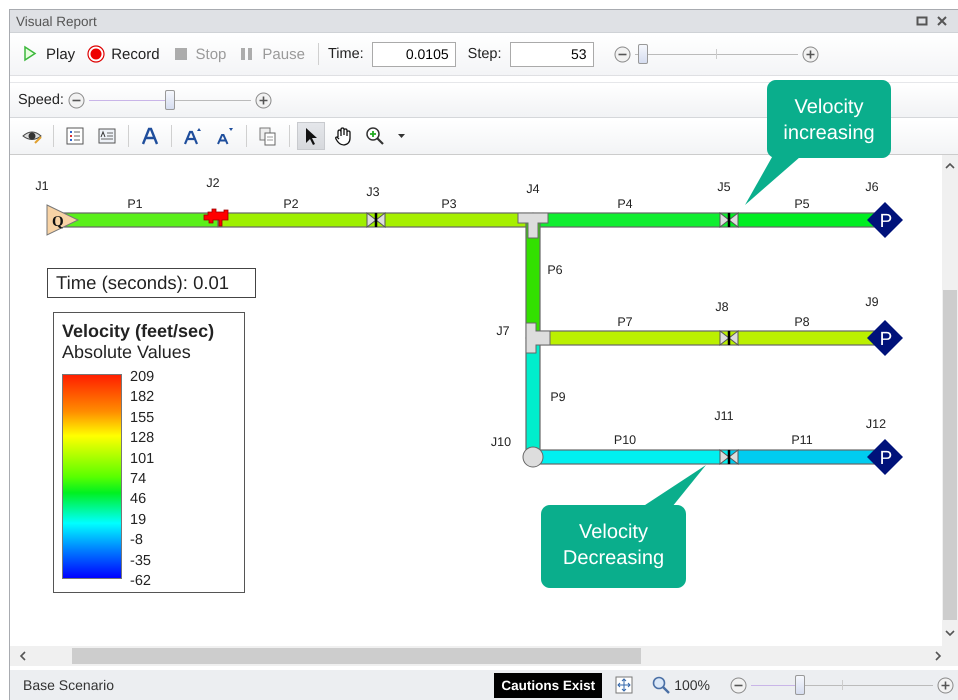  What do you see at coordinates (141, 582) in the screenshot?
I see `scale-value: -62` at bounding box center [141, 582].